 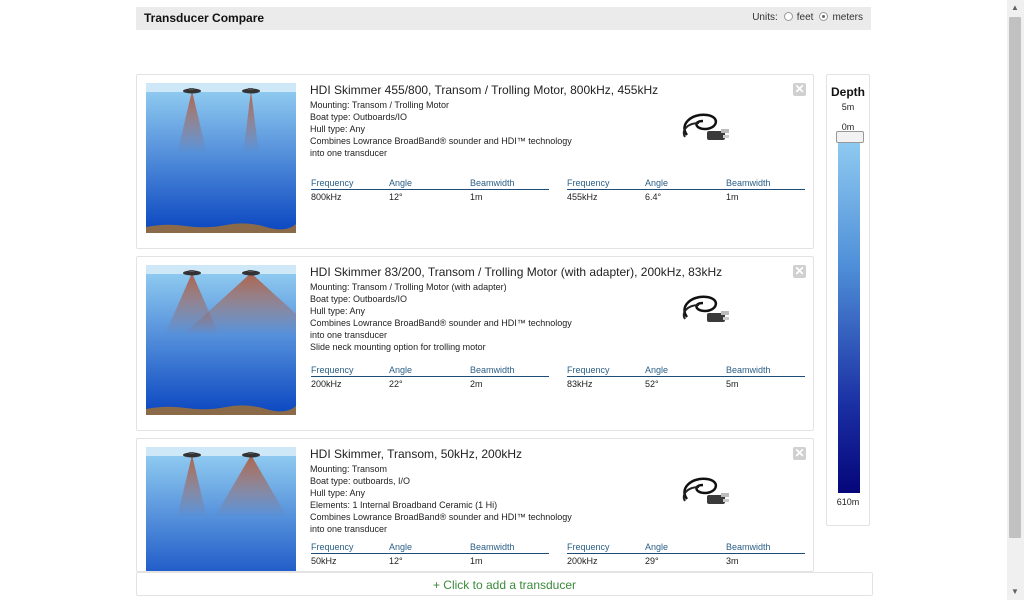 I want to click on scroll-thumb, so click(x=1015, y=277).